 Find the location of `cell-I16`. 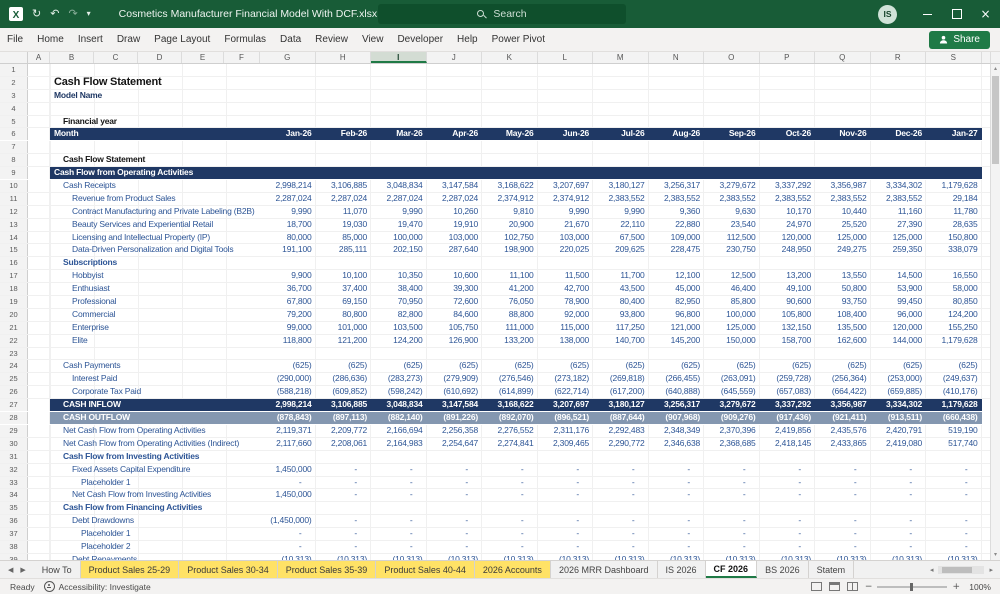

cell-I16 is located at coordinates (399, 263).